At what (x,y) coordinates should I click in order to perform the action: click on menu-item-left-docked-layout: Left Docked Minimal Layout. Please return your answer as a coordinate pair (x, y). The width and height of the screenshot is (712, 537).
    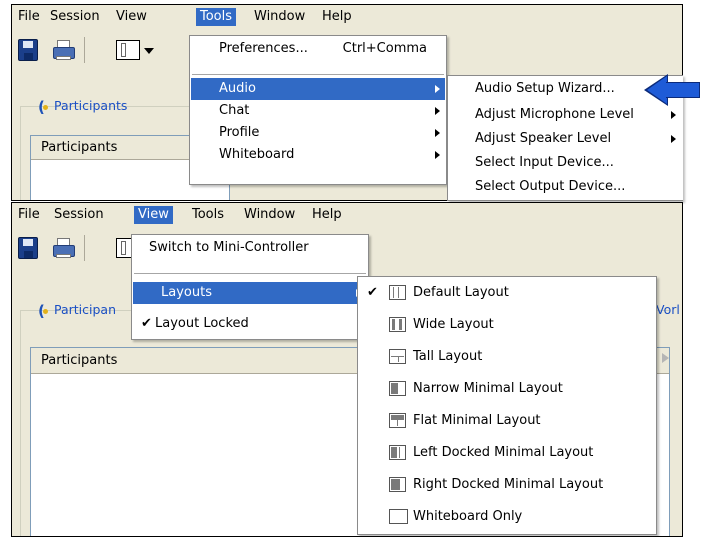
    Looking at the image, I should click on (507, 453).